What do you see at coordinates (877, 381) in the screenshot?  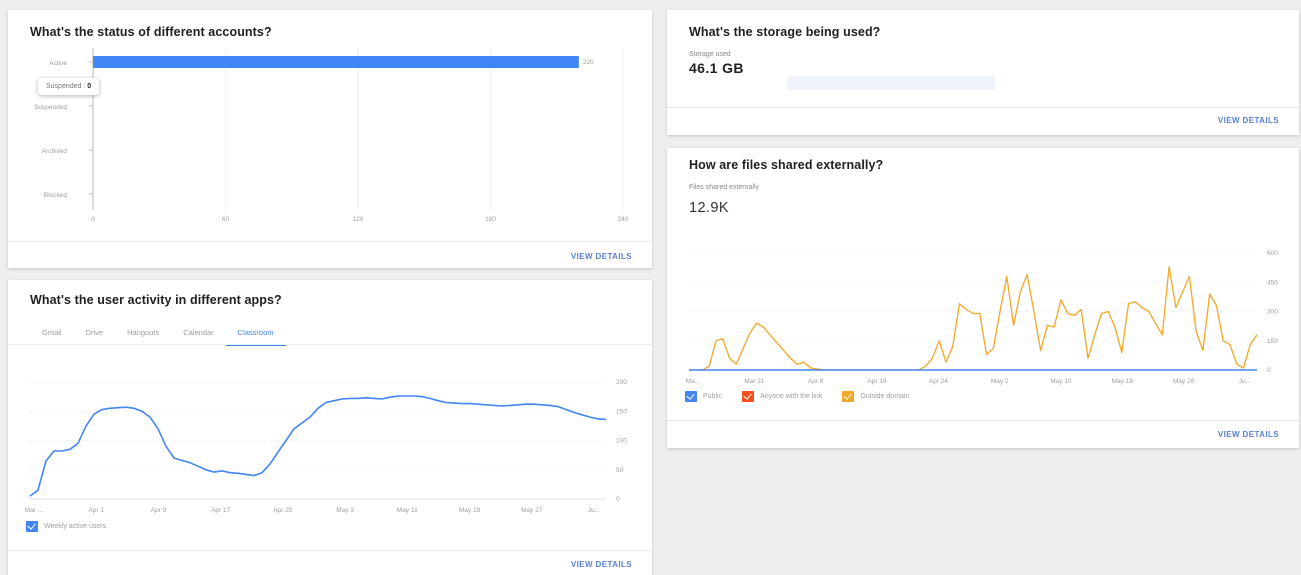 I see `x-tick-label: Apr 16` at bounding box center [877, 381].